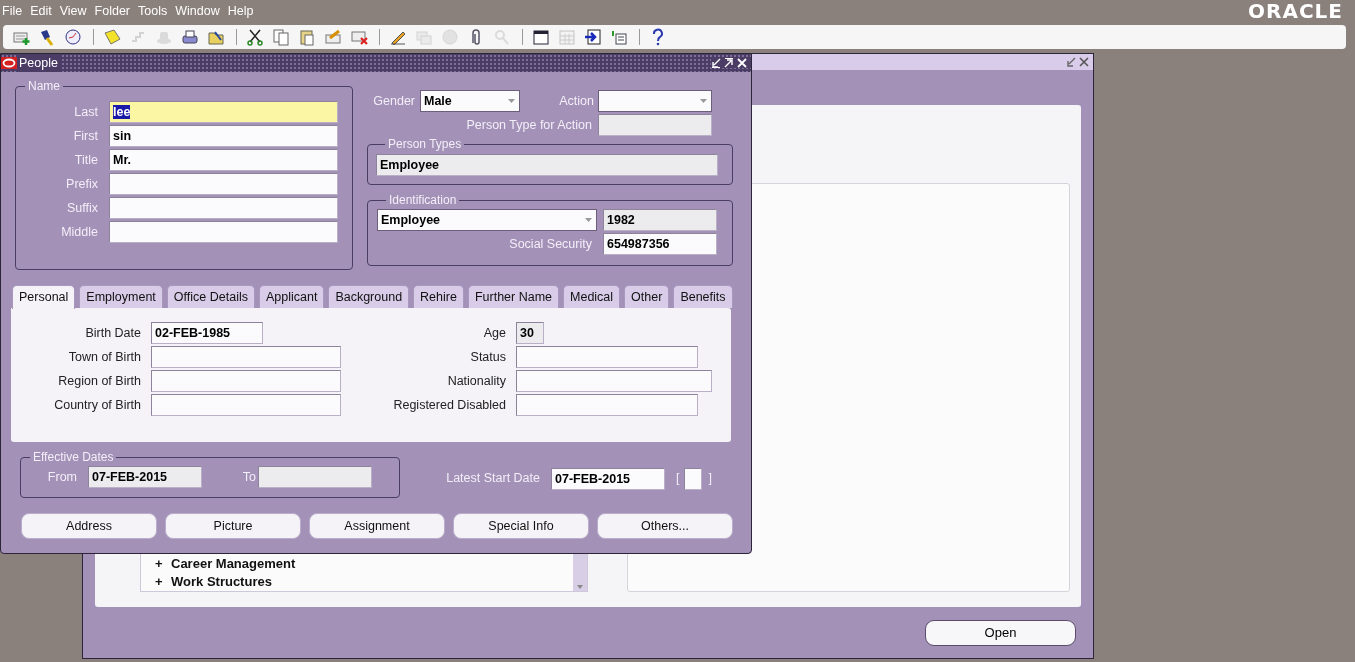 The image size is (1355, 662). Describe the element at coordinates (85, 112) in the screenshot. I see `field-label: Last` at that location.